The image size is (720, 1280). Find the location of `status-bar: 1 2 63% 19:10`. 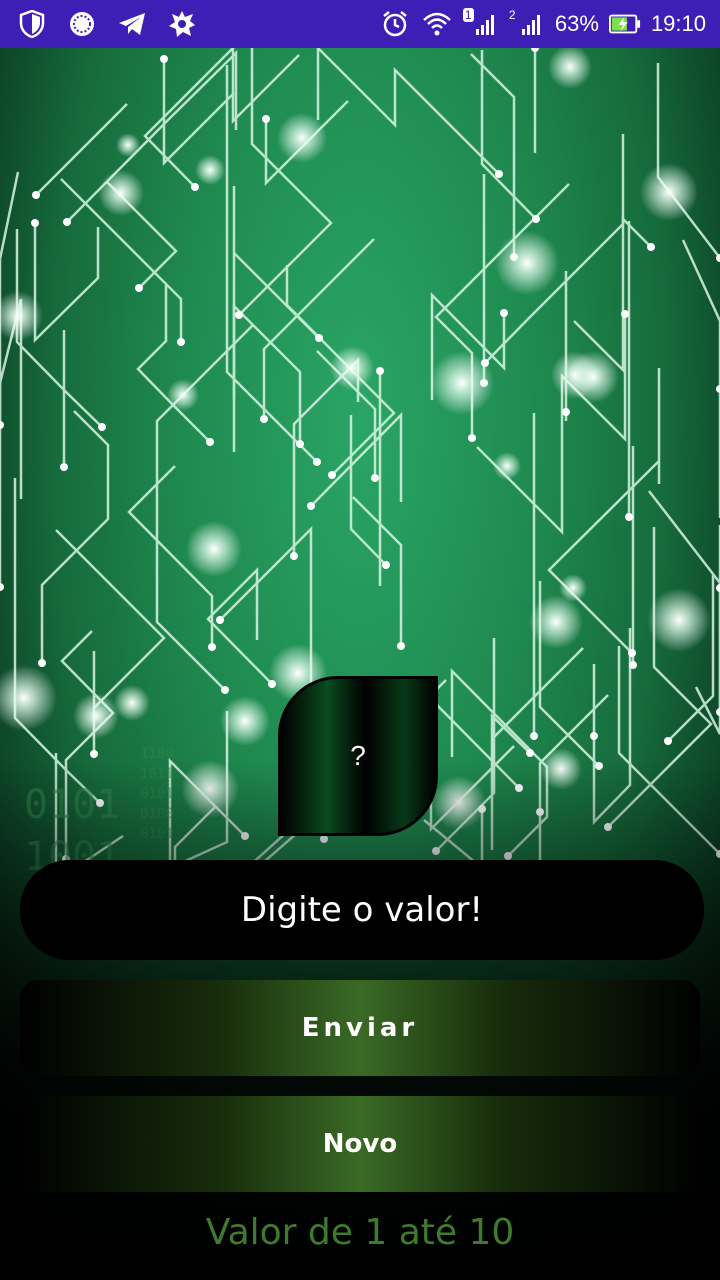

status-bar: 1 2 63% 19:10 is located at coordinates (360, 24).